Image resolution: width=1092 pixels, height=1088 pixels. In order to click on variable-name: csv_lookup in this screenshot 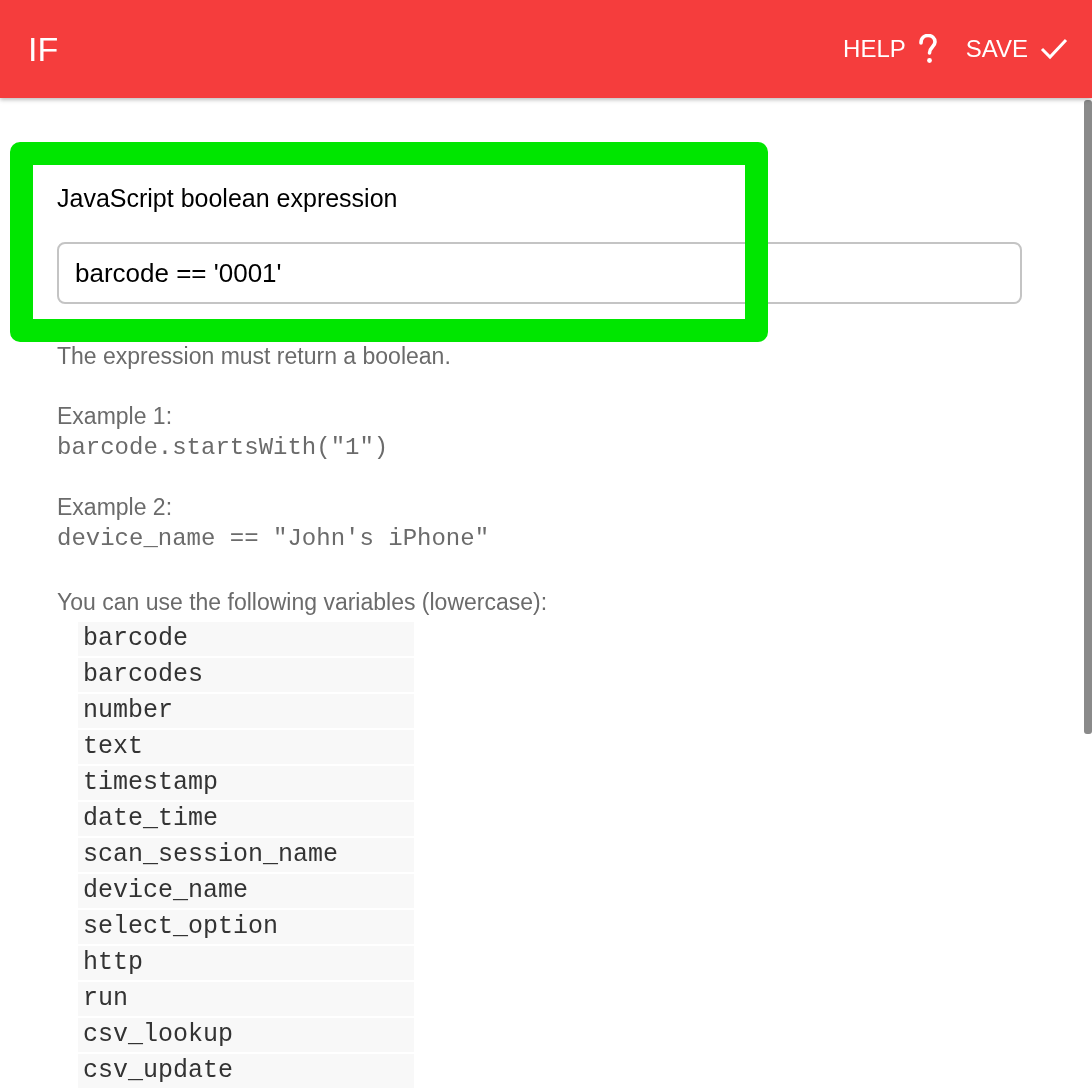, I will do `click(246, 1035)`.